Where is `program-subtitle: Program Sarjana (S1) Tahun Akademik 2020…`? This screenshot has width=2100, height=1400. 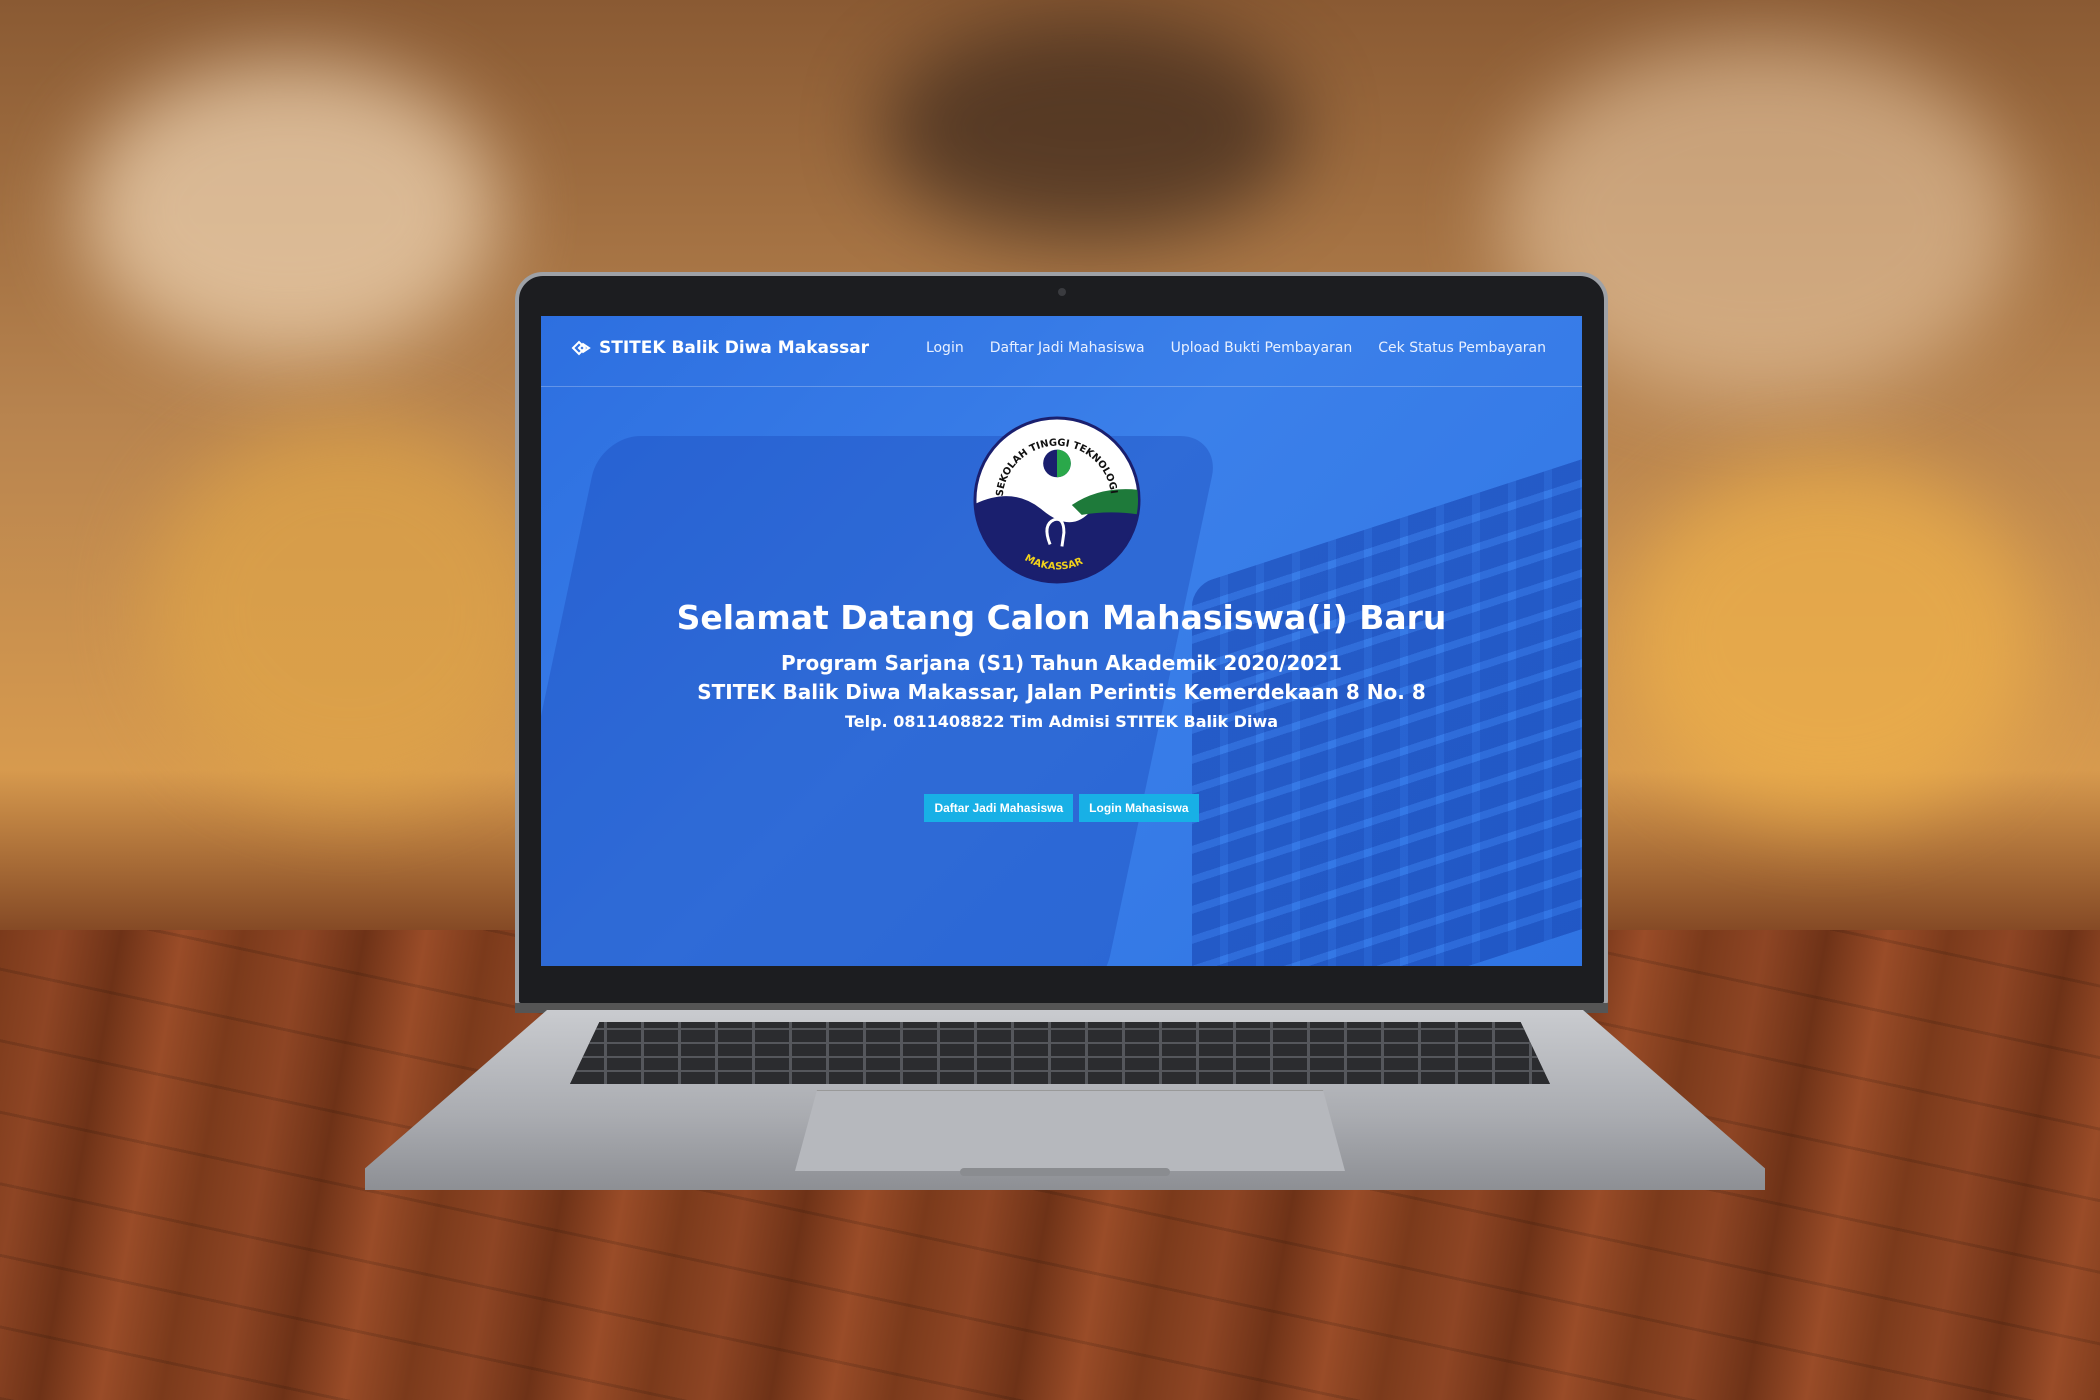 program-subtitle: Program Sarjana (S1) Tahun Akademik 2020… is located at coordinates (1061, 663).